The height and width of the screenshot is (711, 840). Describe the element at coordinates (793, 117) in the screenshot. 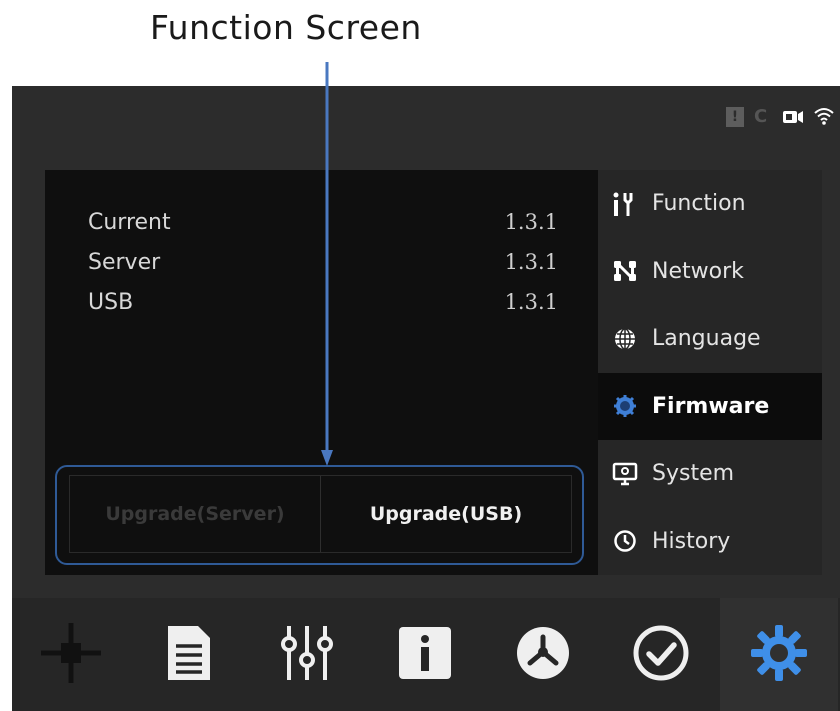

I see `camera-icon` at that location.